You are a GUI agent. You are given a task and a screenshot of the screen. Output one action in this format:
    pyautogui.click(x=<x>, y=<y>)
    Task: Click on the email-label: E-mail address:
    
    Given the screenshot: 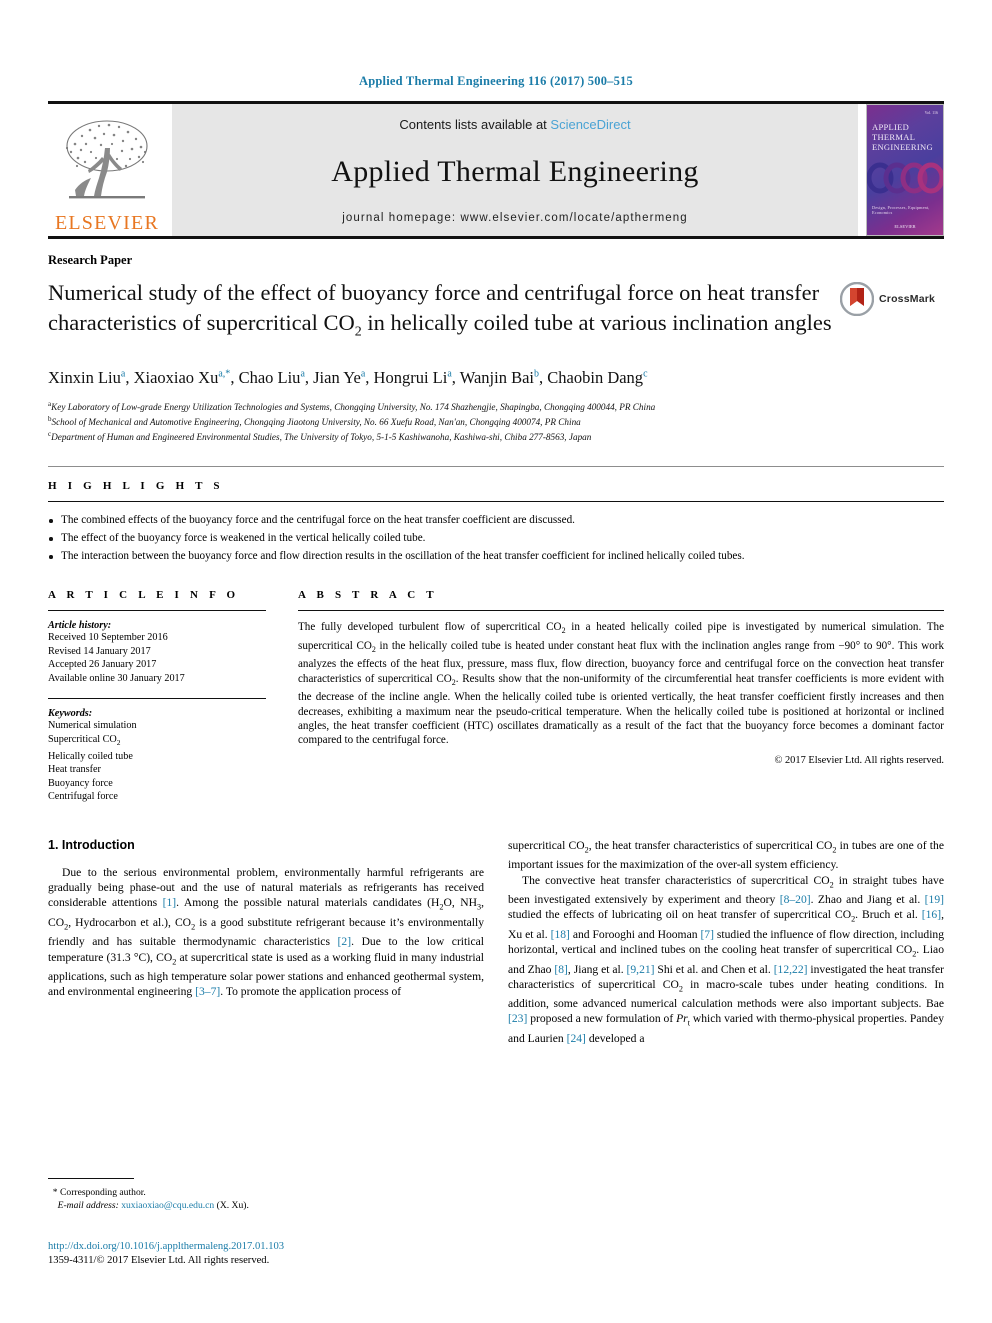 What is the action you would take?
    pyautogui.click(x=88, y=1205)
    